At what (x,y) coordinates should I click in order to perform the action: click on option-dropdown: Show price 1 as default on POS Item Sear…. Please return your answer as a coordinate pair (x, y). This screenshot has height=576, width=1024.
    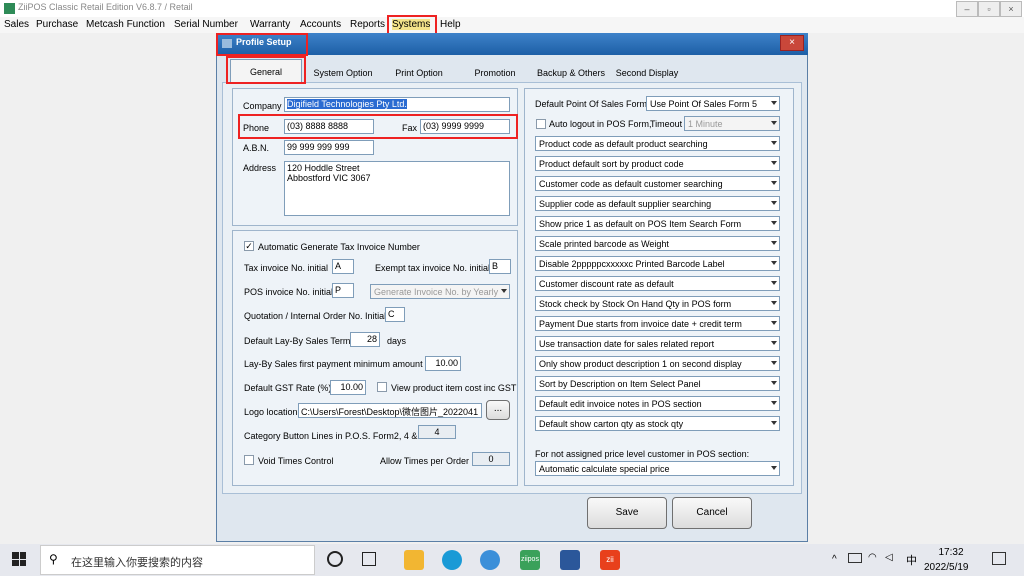
    Looking at the image, I should click on (657, 223).